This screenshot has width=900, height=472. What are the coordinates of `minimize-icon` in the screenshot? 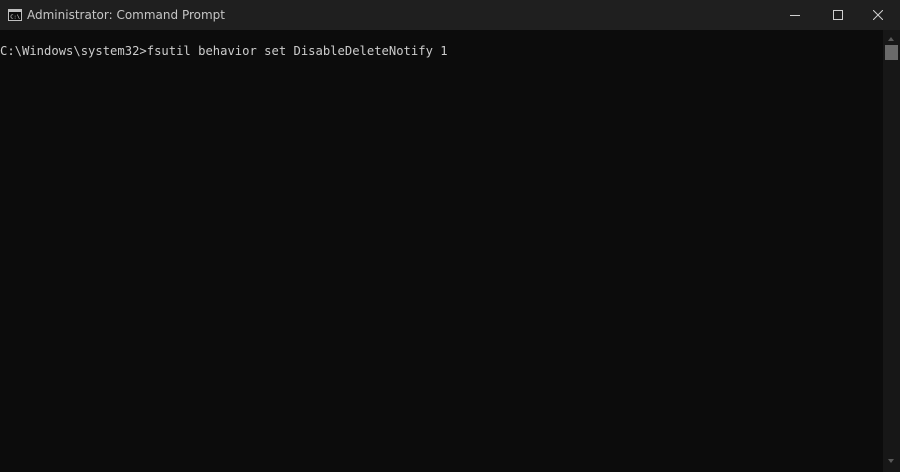 It's located at (794, 15).